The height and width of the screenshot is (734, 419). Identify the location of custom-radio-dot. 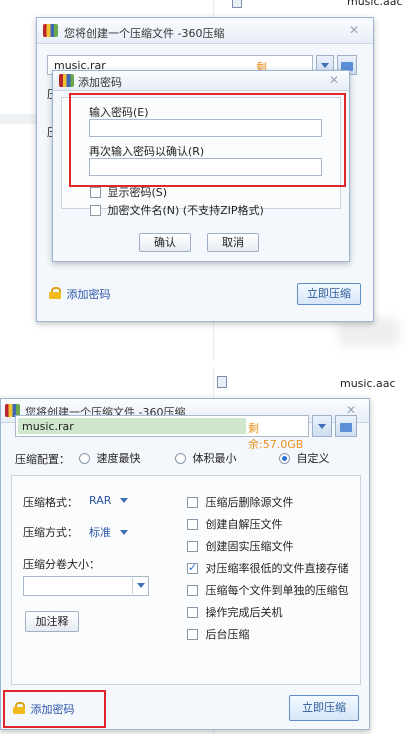
(284, 458).